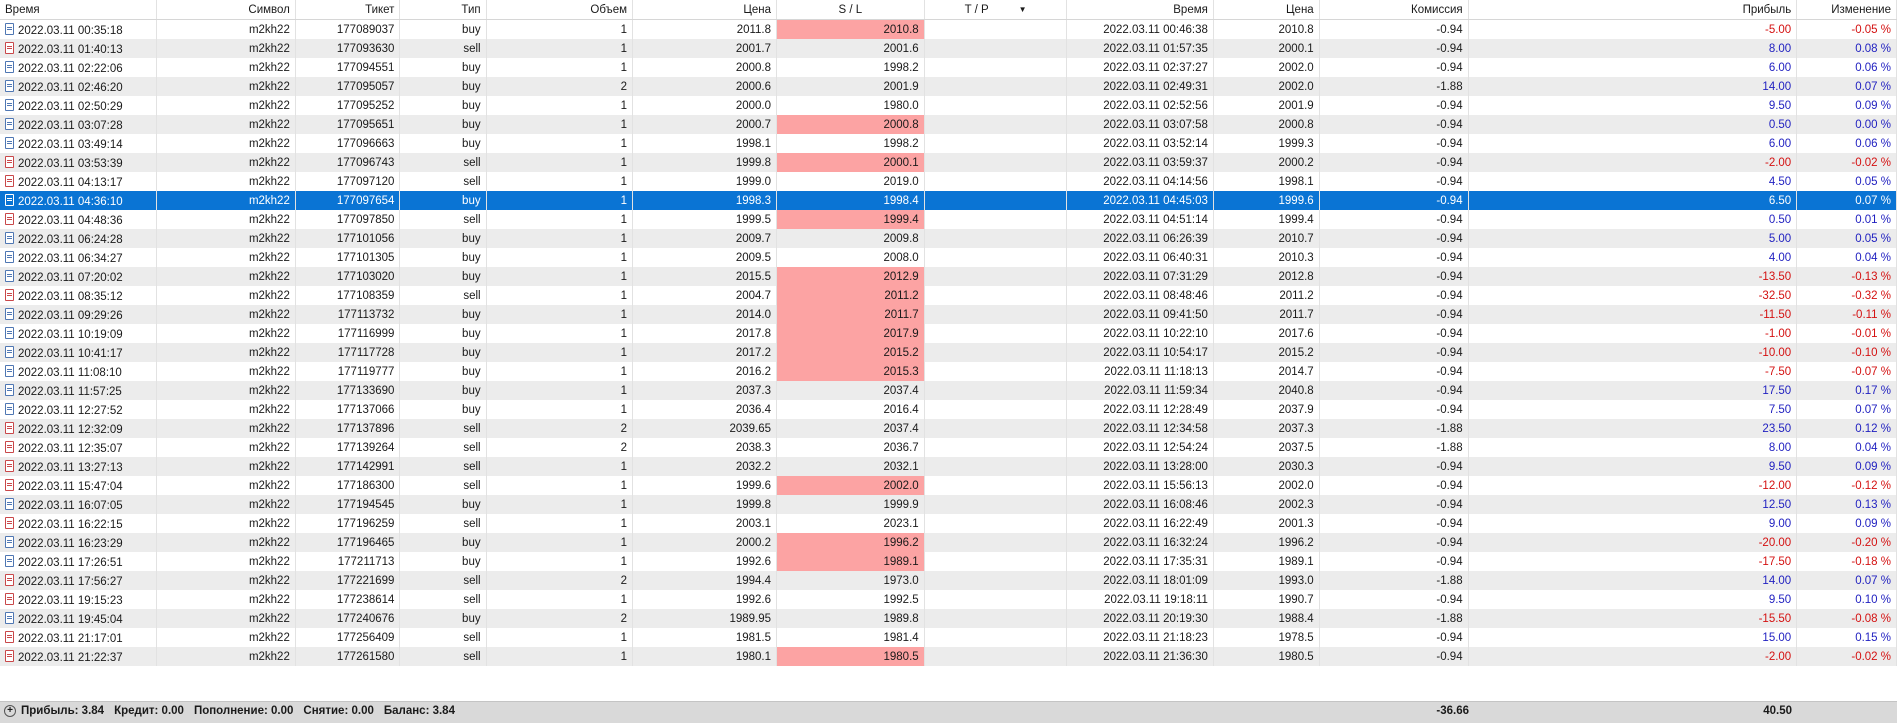 This screenshot has height=724, width=1897. Describe the element at coordinates (348, 105) in the screenshot. I see `cell-ticket: 177095252` at that location.